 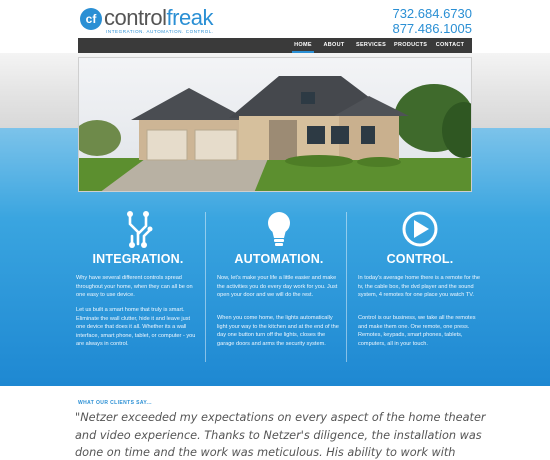 What do you see at coordinates (279, 229) in the screenshot?
I see `lightbulb-icon` at bounding box center [279, 229].